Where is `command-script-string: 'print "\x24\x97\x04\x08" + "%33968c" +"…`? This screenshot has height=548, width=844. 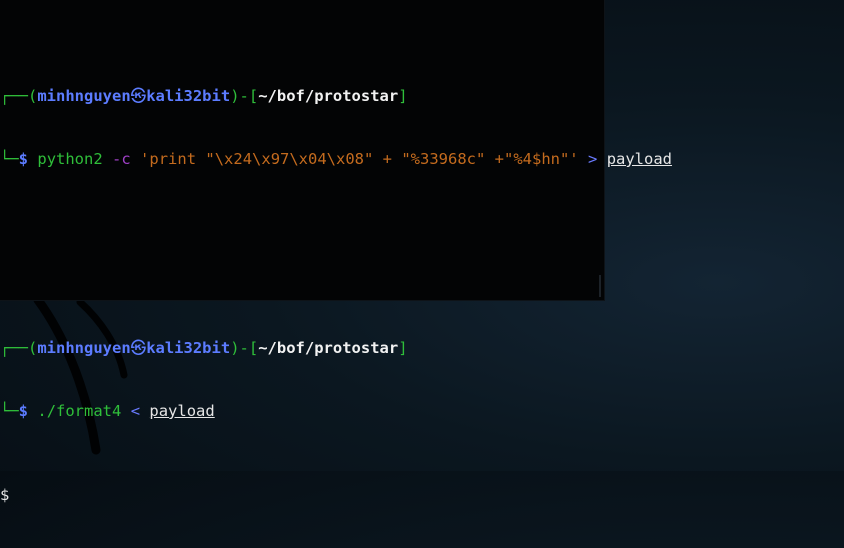 command-script-string: 'print "\x24\x97\x04\x08" + "%33968c" +"… is located at coordinates (359, 159).